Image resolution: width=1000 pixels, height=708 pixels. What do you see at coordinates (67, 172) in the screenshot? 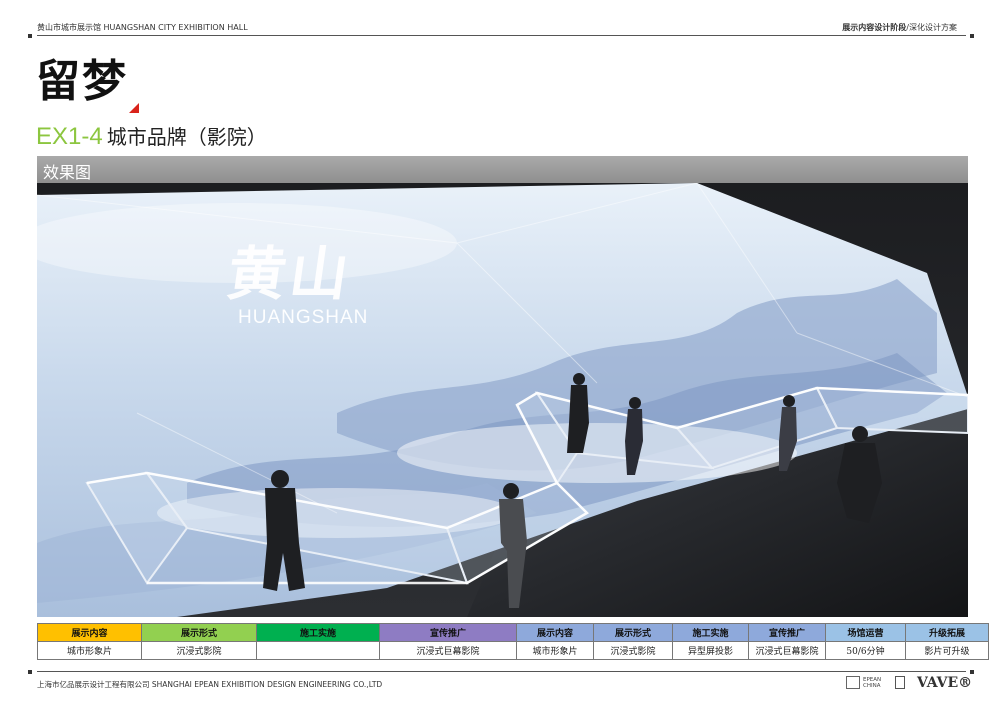
I see `section-label: 效果图` at bounding box center [67, 172].